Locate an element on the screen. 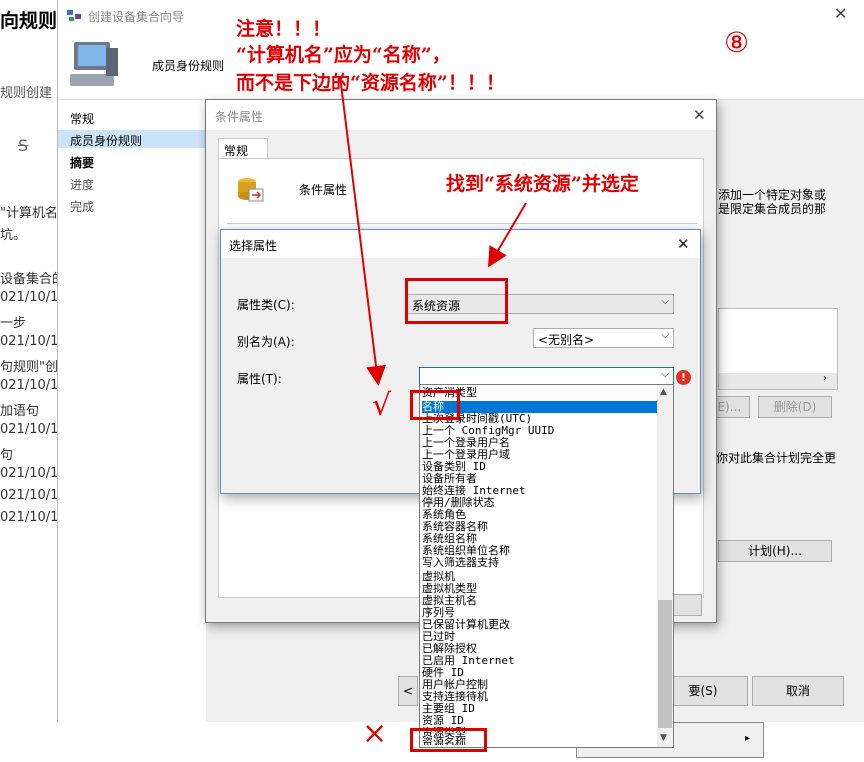 Image resolution: width=864 pixels, height=762 pixels. arrow-to-name is located at coordinates (362, 230).